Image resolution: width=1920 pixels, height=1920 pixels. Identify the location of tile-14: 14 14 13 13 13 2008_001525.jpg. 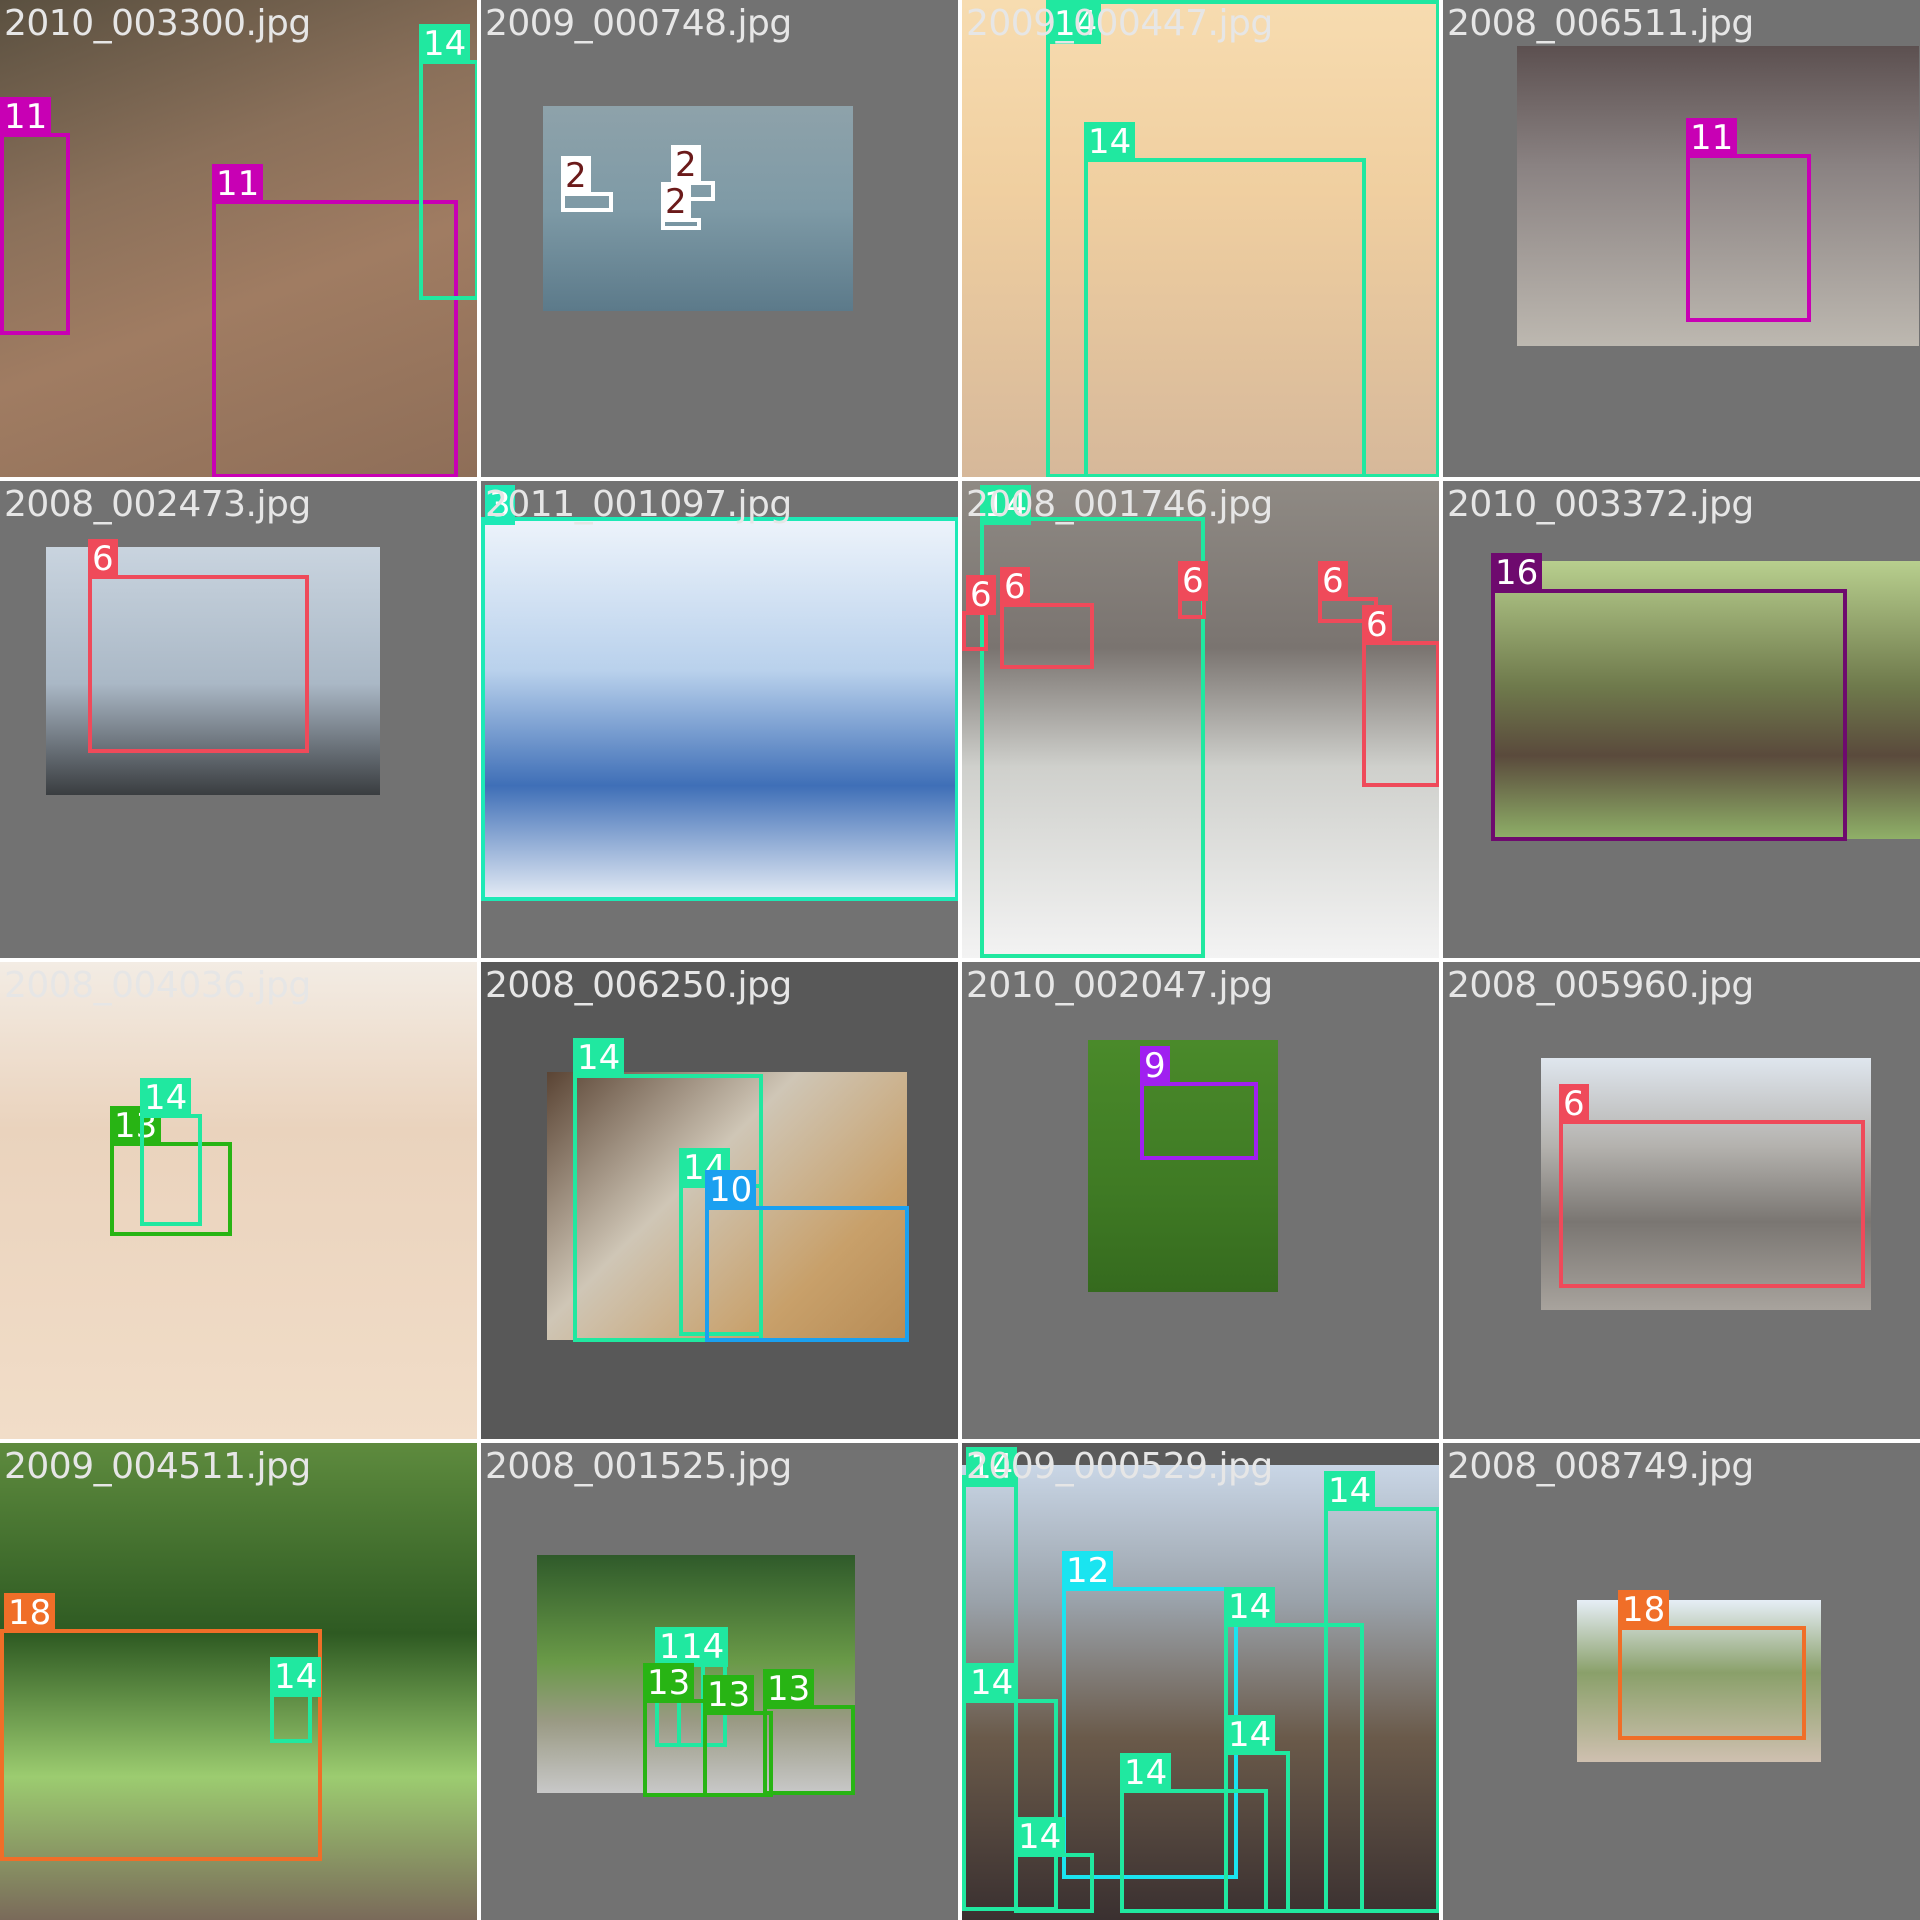
(719, 1681).